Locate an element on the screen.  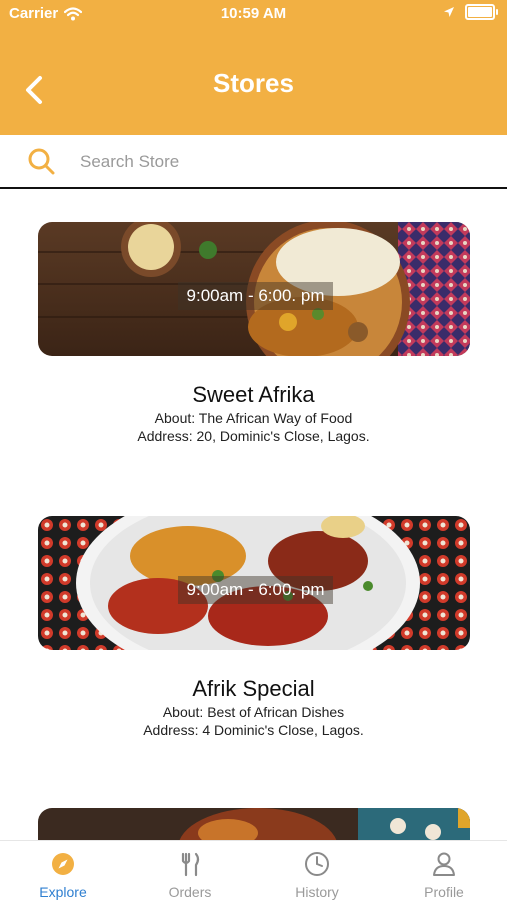
tab-label: History is located at coordinates (317, 892).